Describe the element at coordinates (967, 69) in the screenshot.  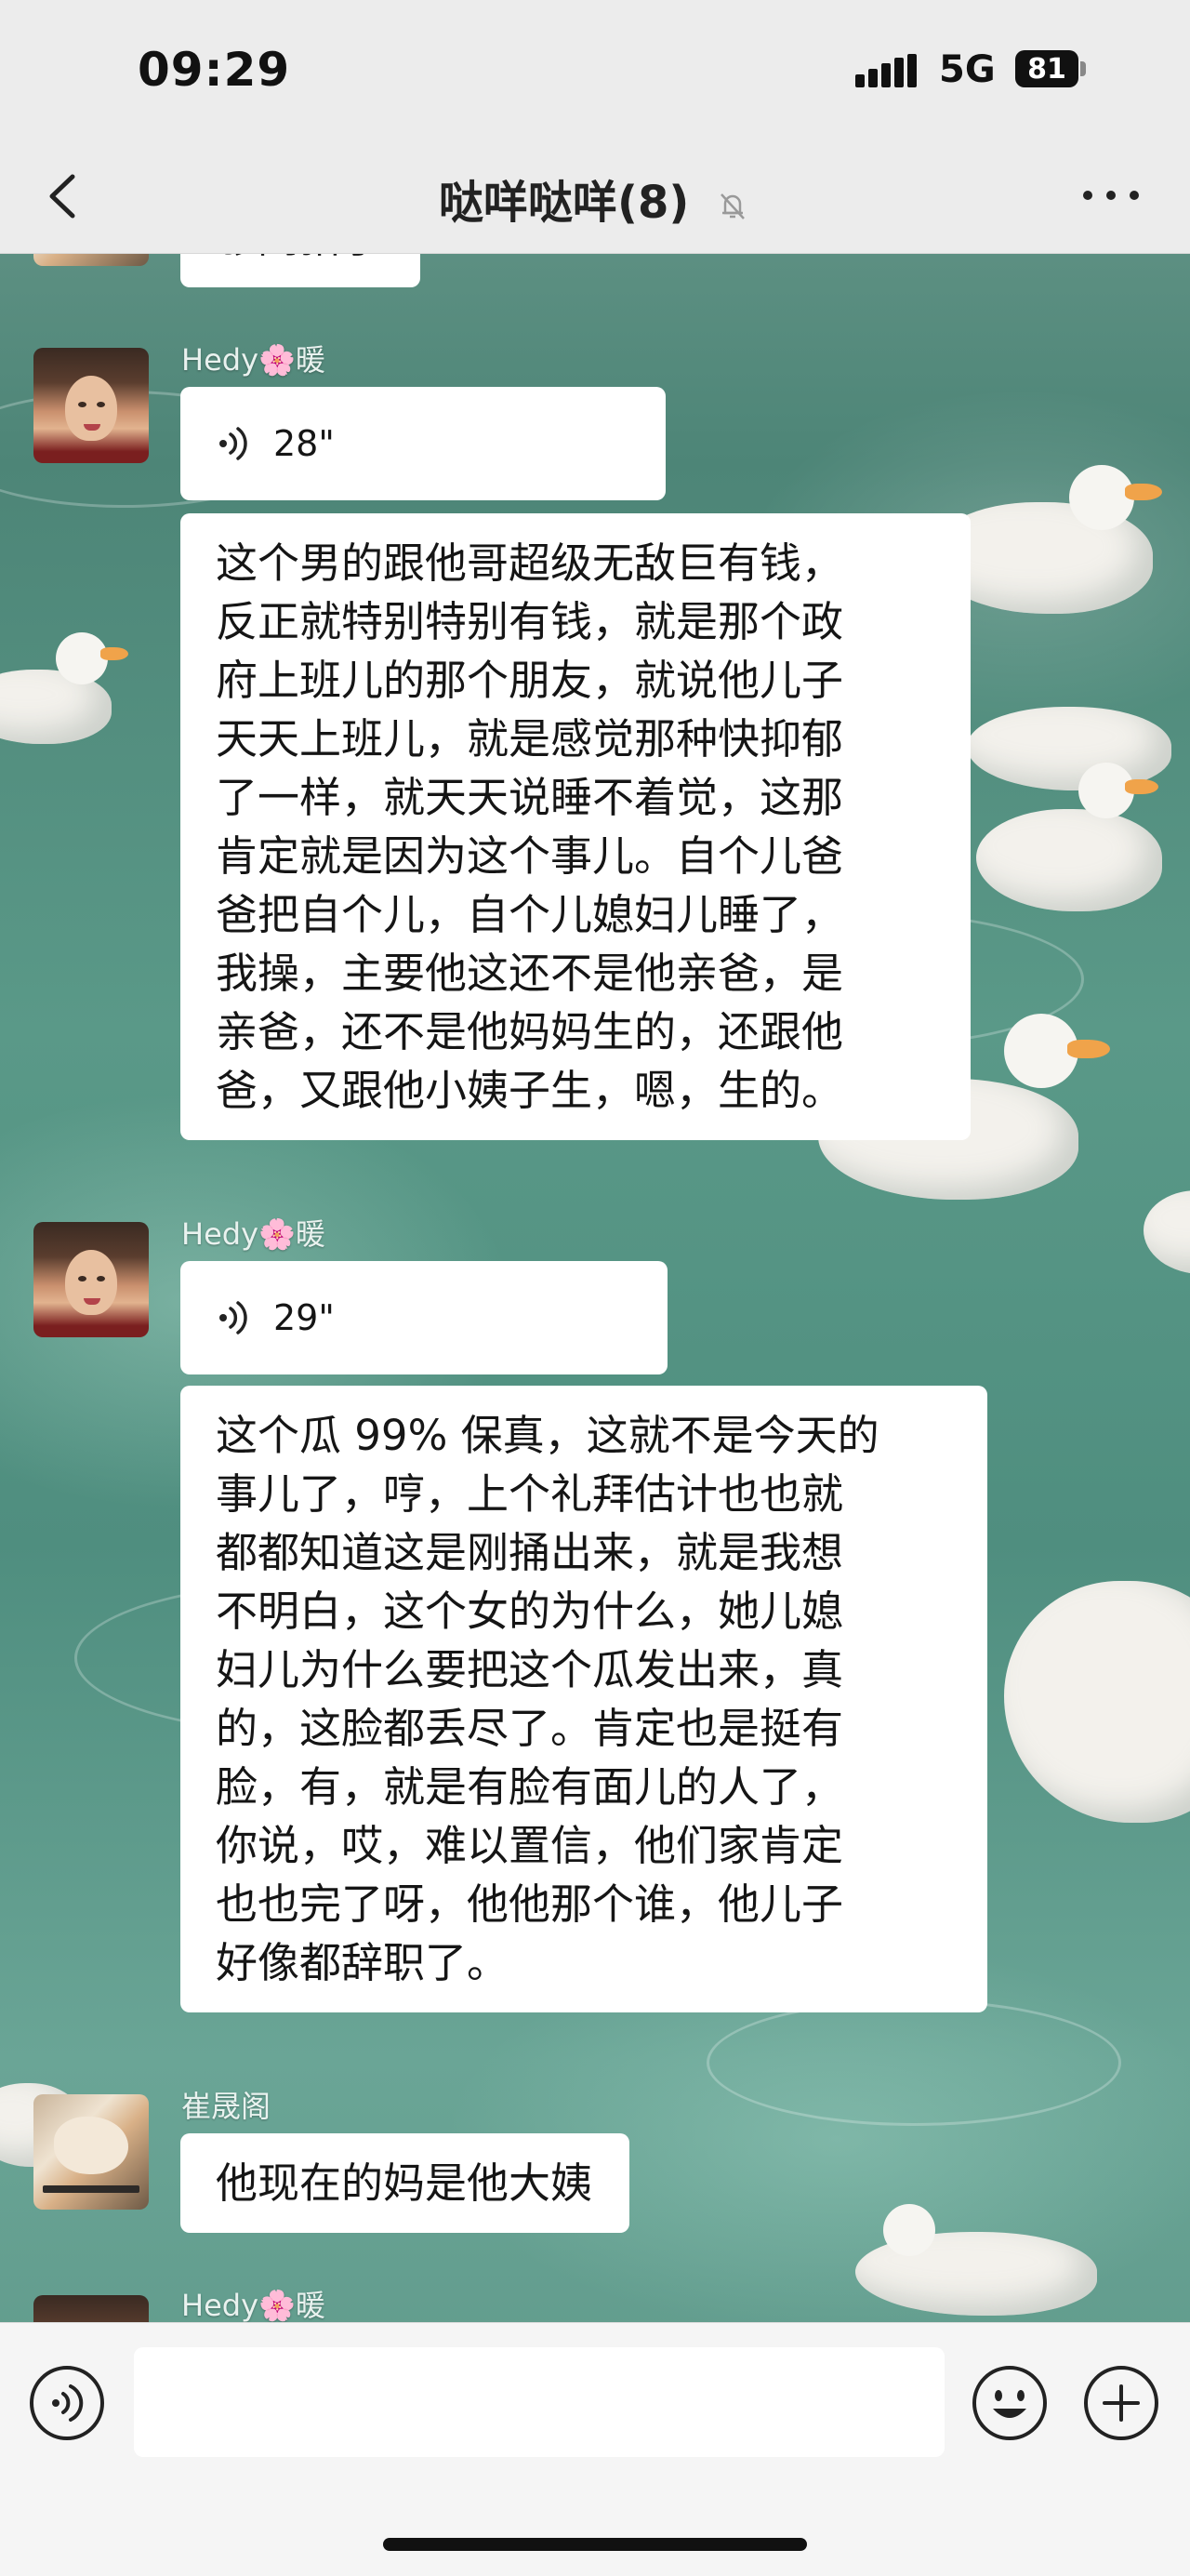
I see `network-type: 5G` at that location.